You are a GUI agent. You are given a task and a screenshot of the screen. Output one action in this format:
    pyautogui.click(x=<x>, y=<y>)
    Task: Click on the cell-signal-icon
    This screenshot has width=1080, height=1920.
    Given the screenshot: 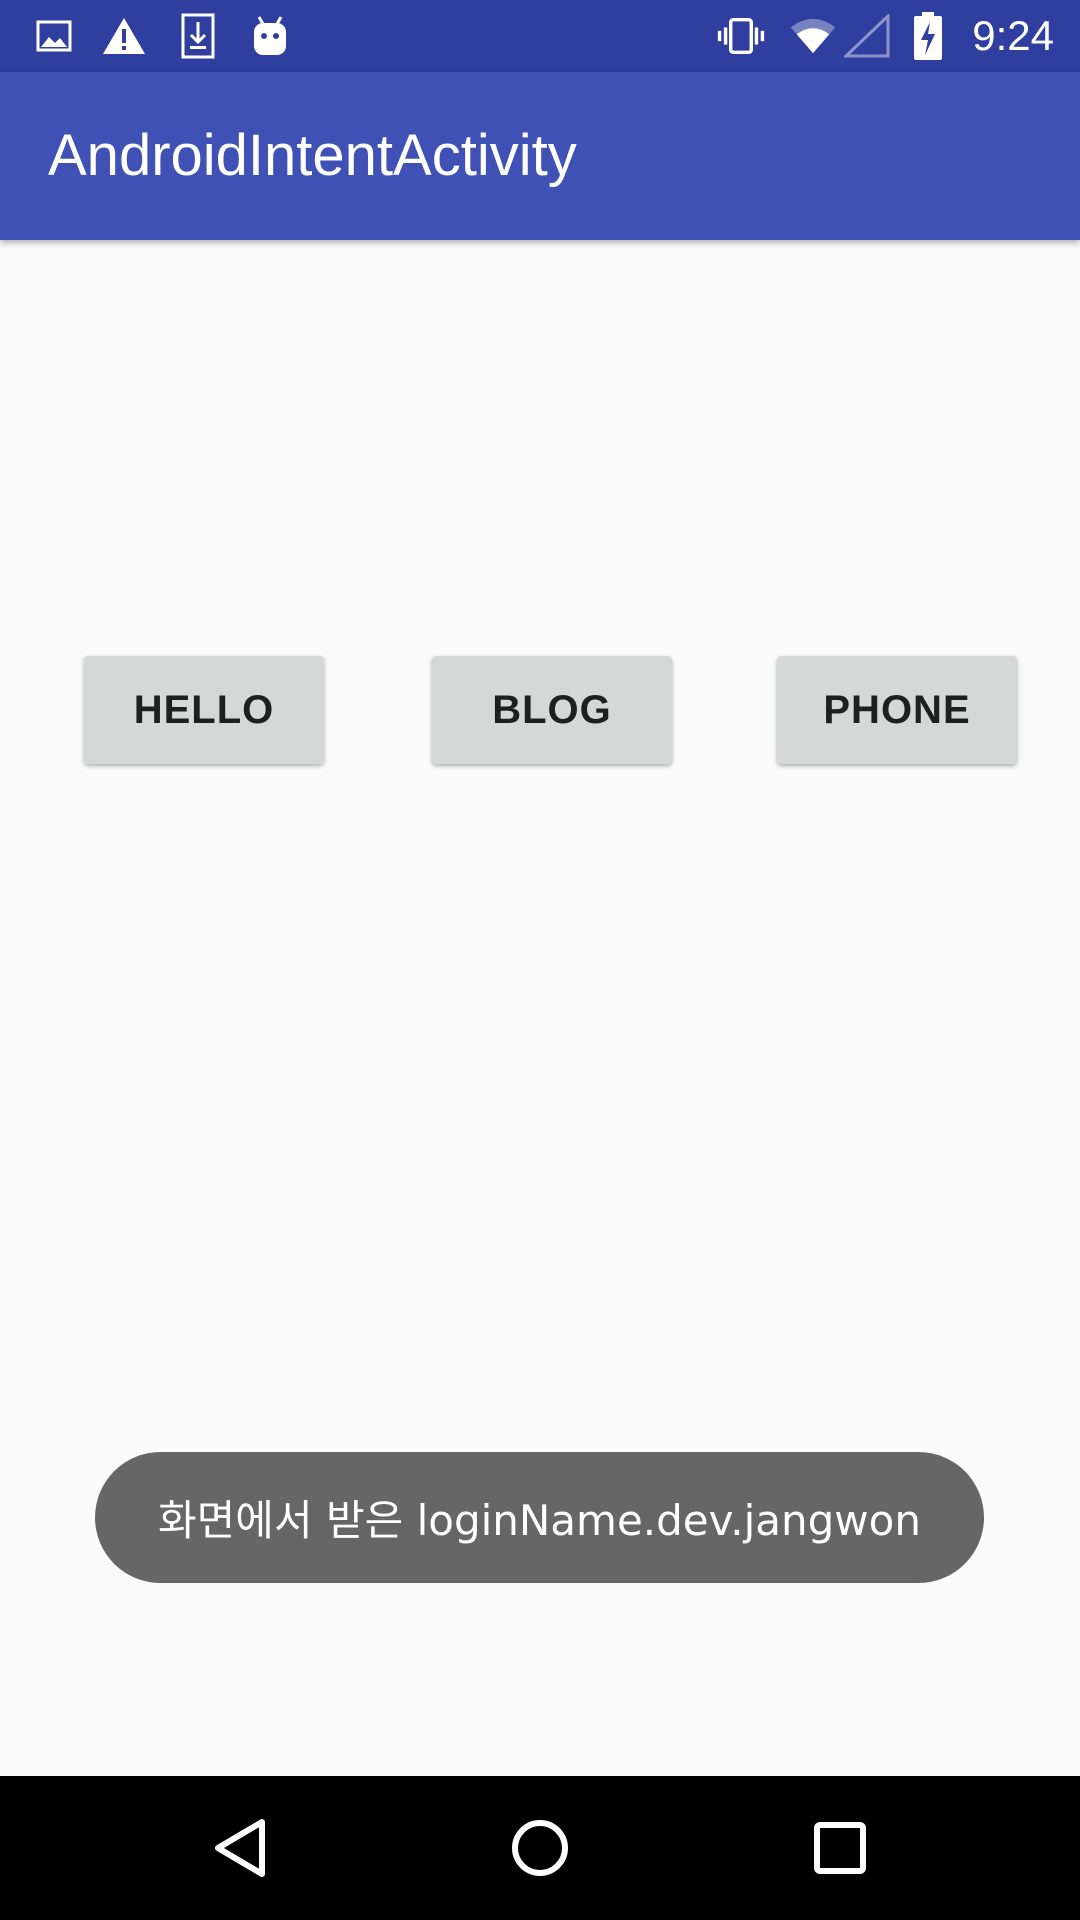 What is the action you would take?
    pyautogui.click(x=867, y=36)
    